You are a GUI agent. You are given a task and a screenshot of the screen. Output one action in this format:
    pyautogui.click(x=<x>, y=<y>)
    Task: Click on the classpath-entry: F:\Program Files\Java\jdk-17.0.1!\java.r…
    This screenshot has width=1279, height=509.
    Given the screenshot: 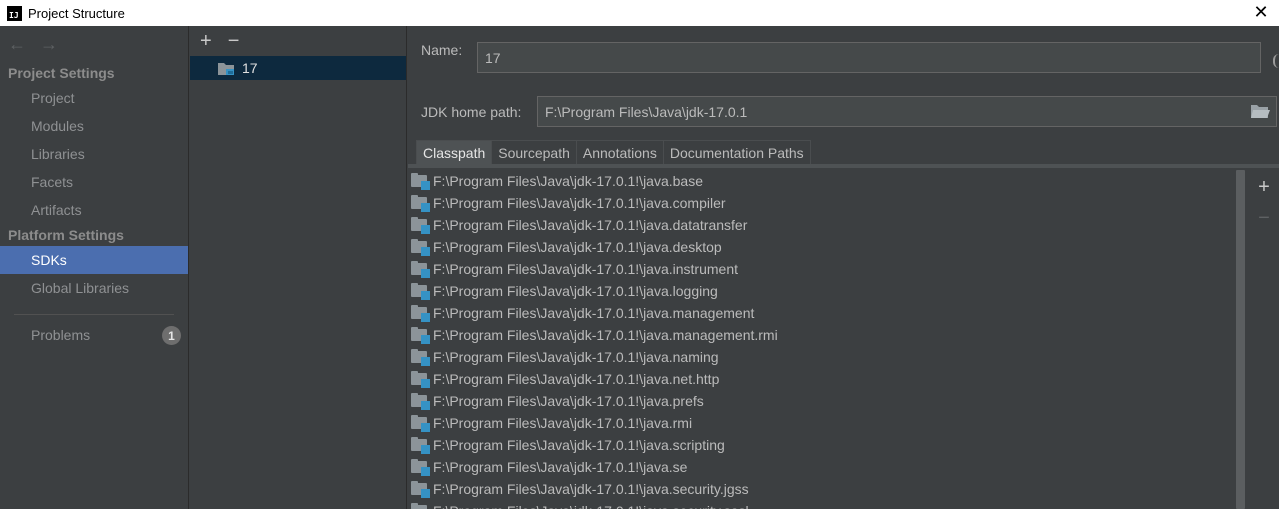 What is the action you would take?
    pyautogui.click(x=563, y=423)
    